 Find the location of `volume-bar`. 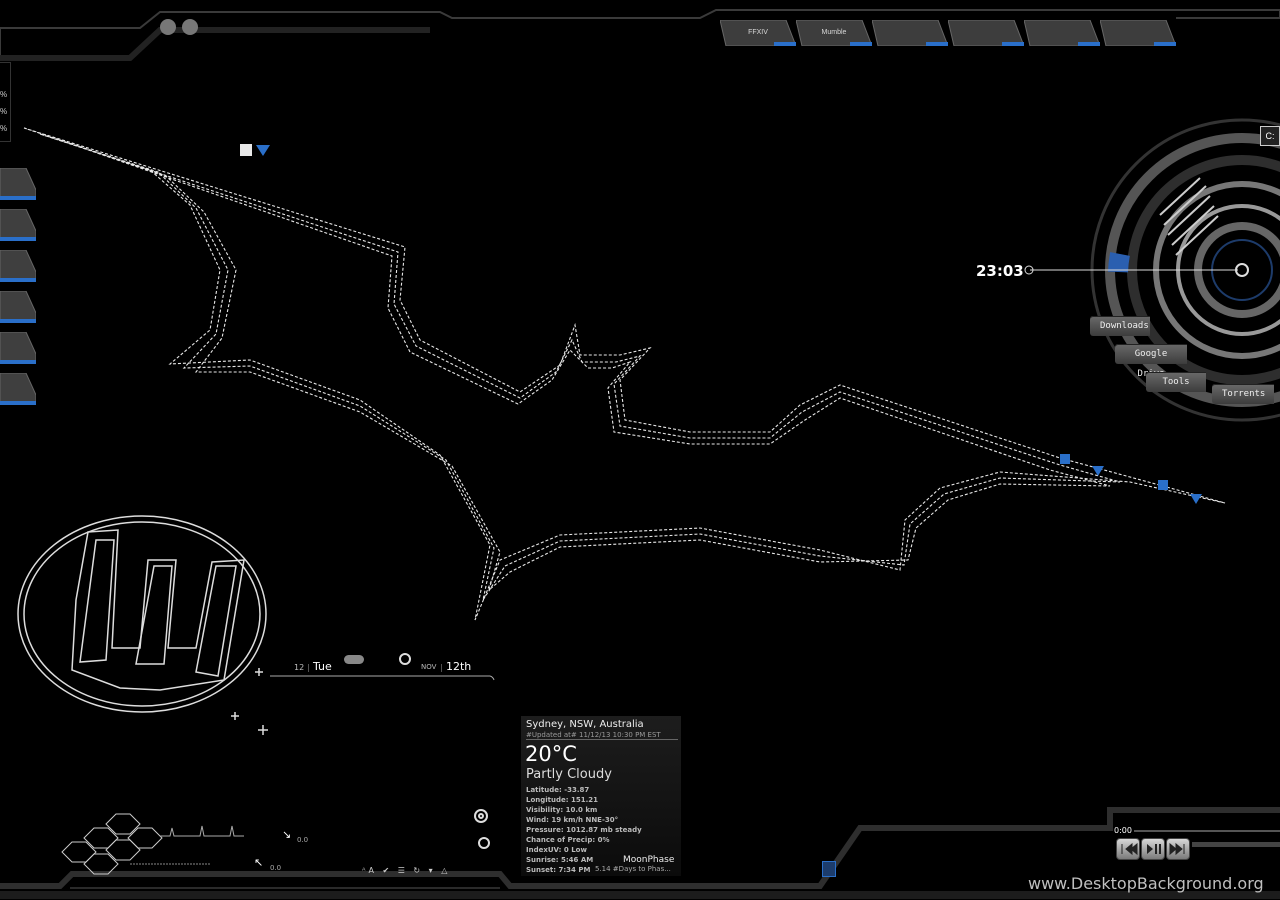

volume-bar is located at coordinates (1236, 844).